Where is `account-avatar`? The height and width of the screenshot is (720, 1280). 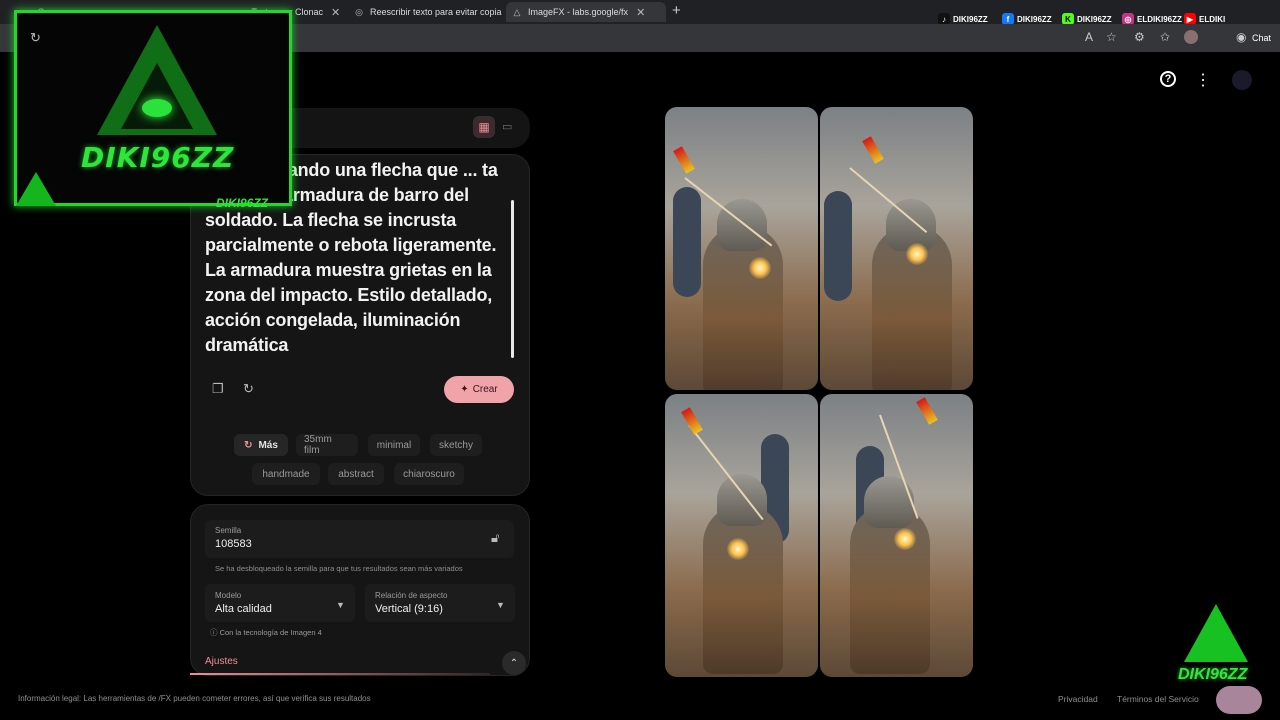 account-avatar is located at coordinates (1242, 80).